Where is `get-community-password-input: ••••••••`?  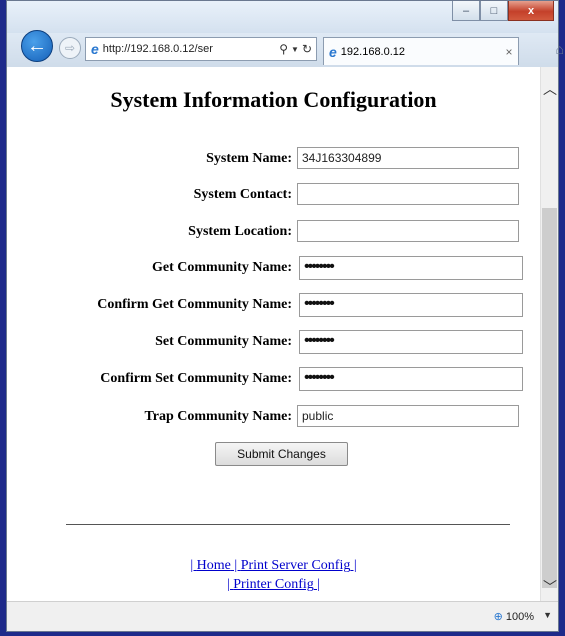 get-community-password-input: •••••••• is located at coordinates (411, 268).